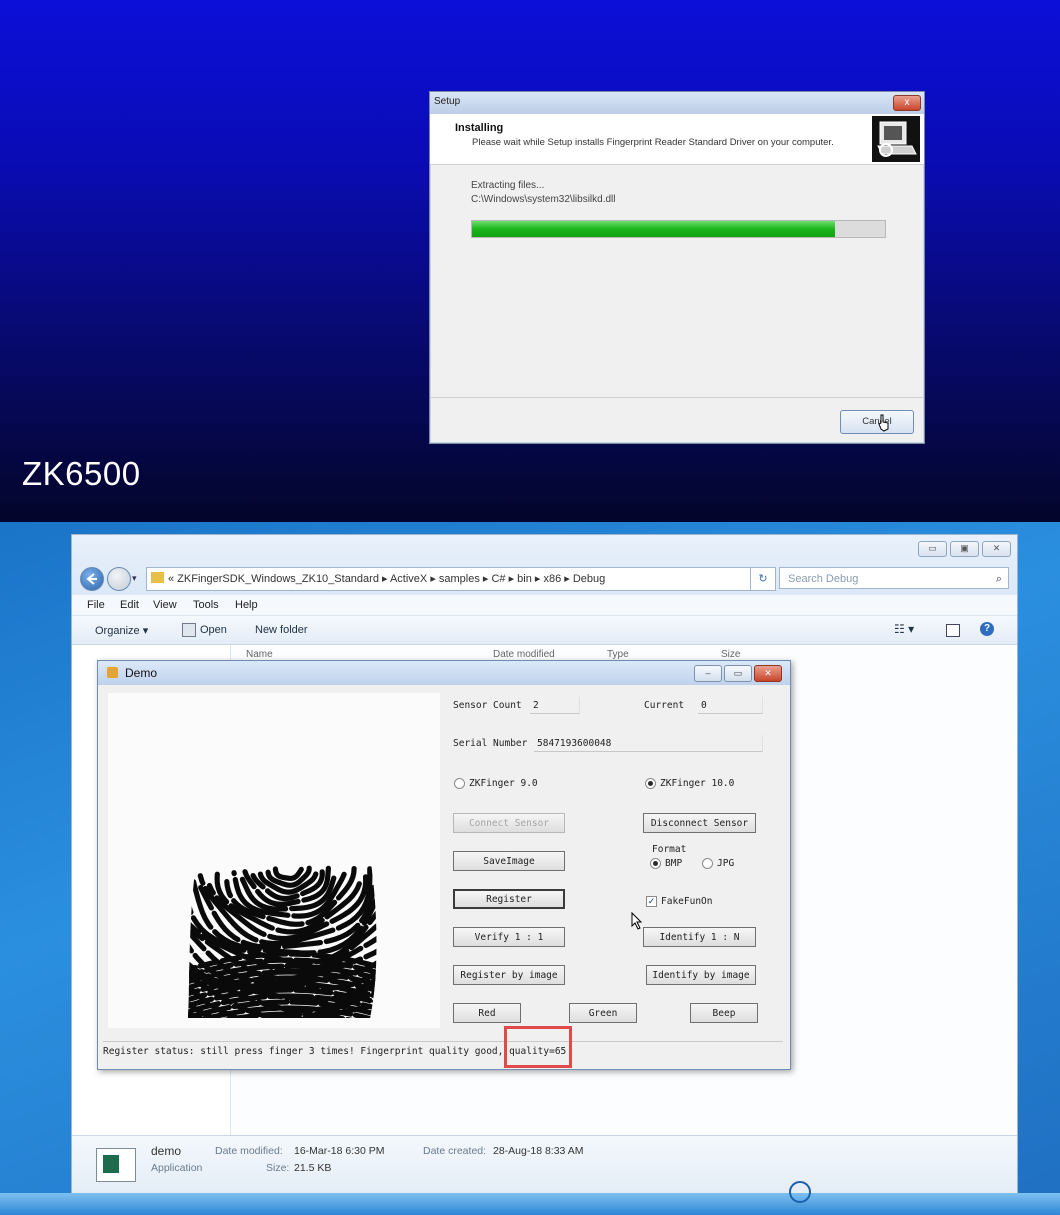  I want to click on forward-button, so click(119, 579).